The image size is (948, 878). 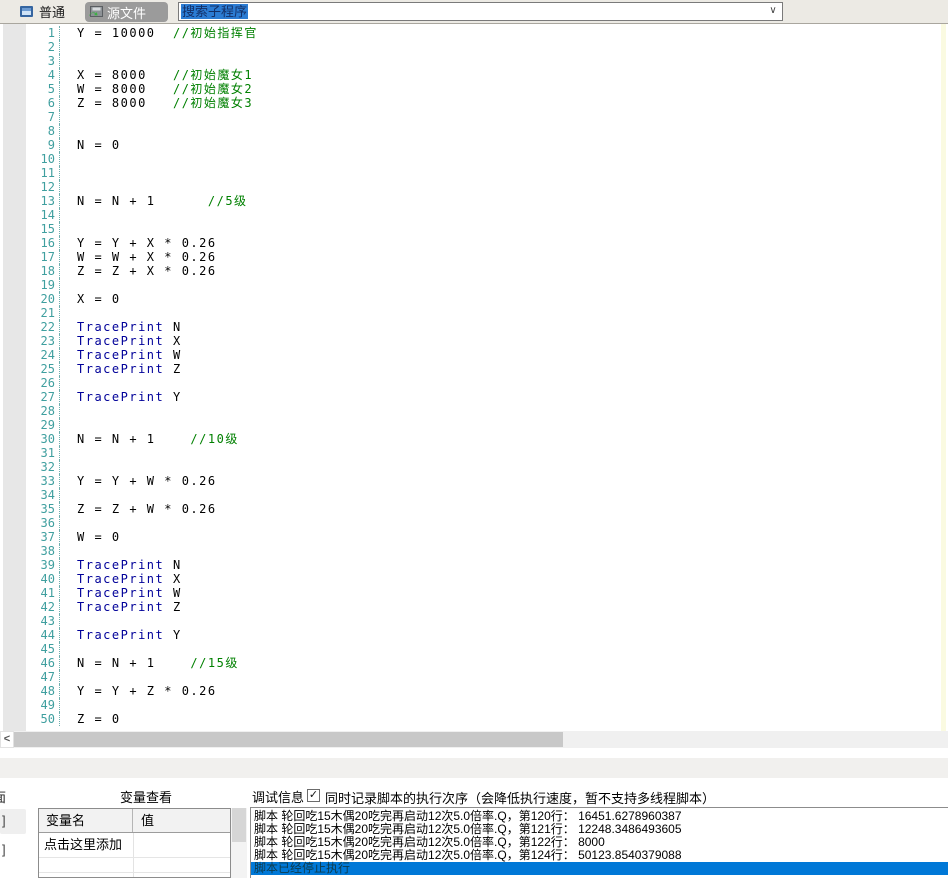 I want to click on variable-table-scrollbar, so click(x=239, y=843).